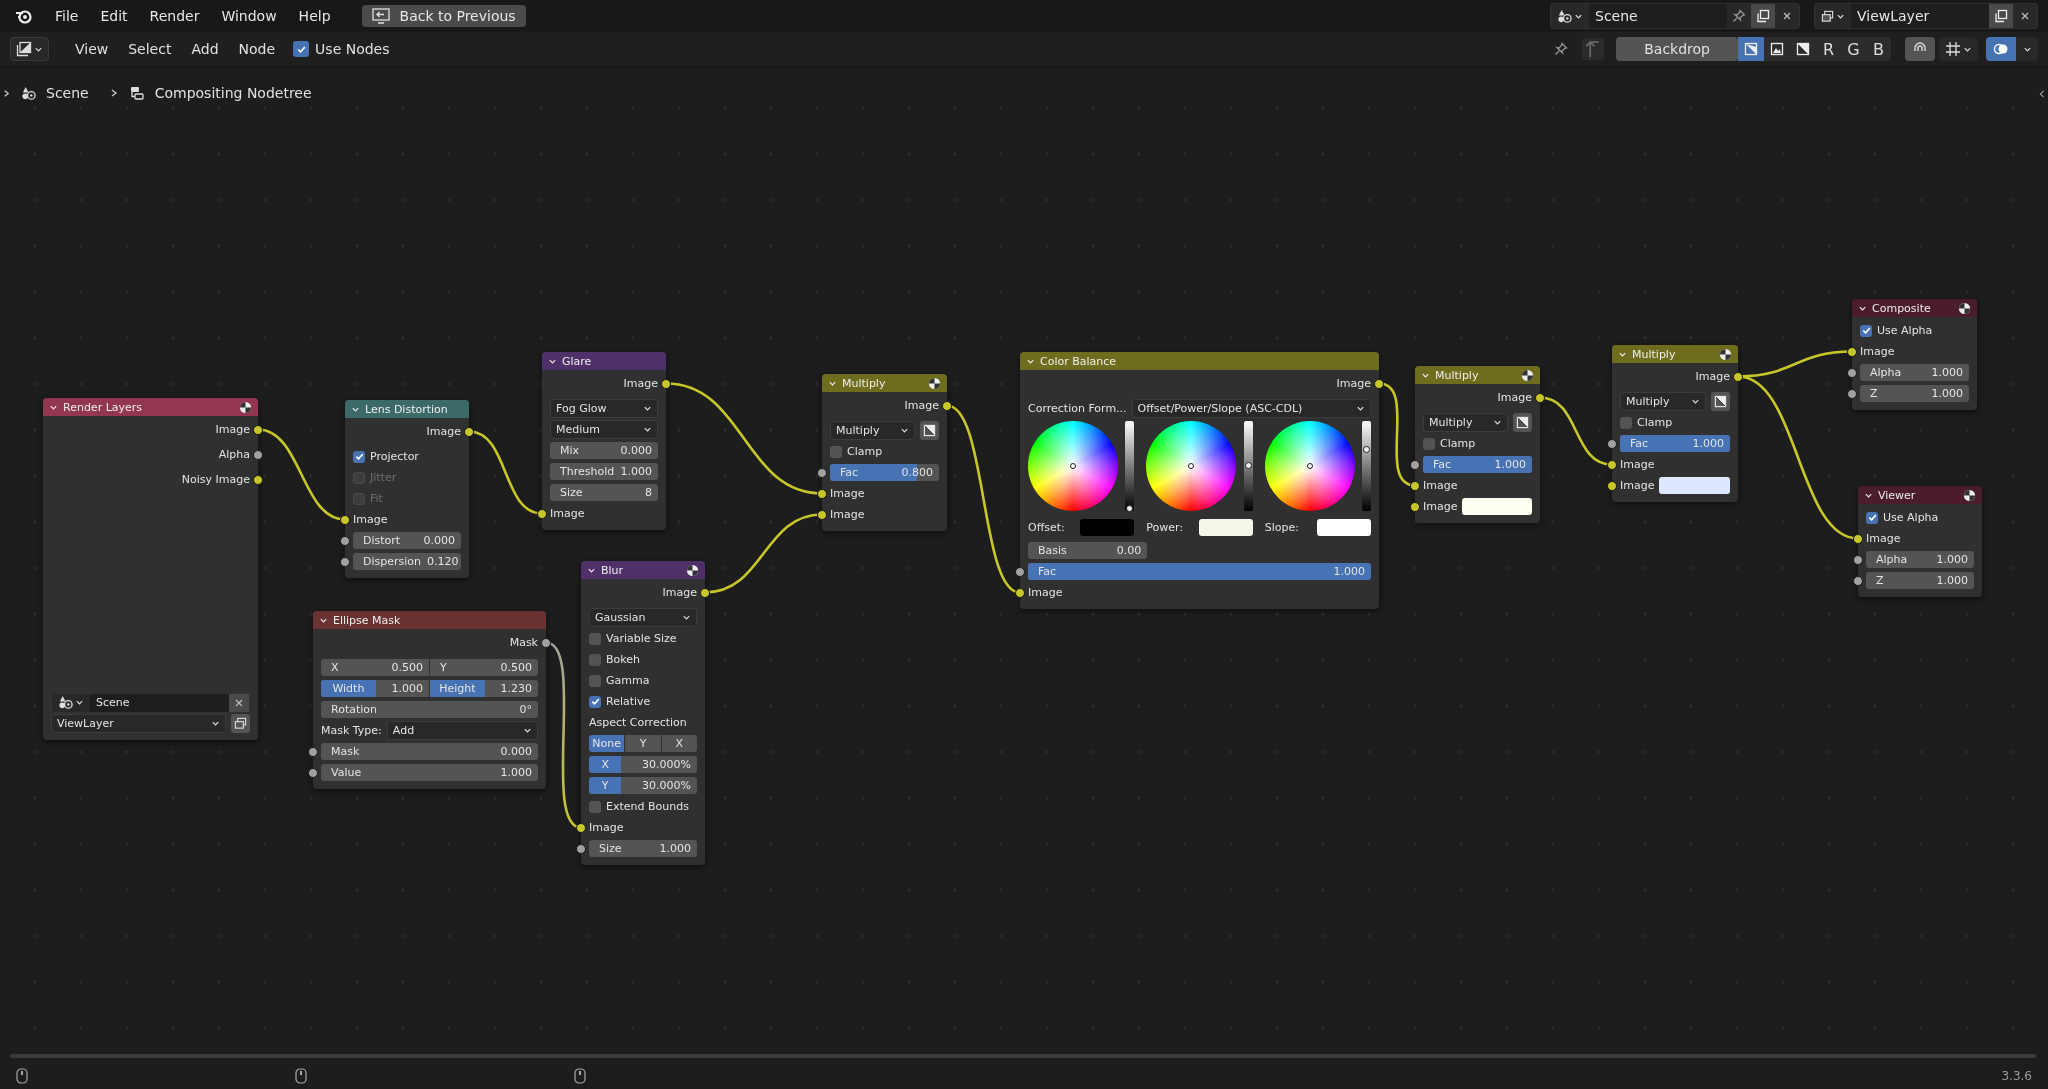 Image resolution: width=2048 pixels, height=1089 pixels. I want to click on channel-button: G, so click(1853, 49).